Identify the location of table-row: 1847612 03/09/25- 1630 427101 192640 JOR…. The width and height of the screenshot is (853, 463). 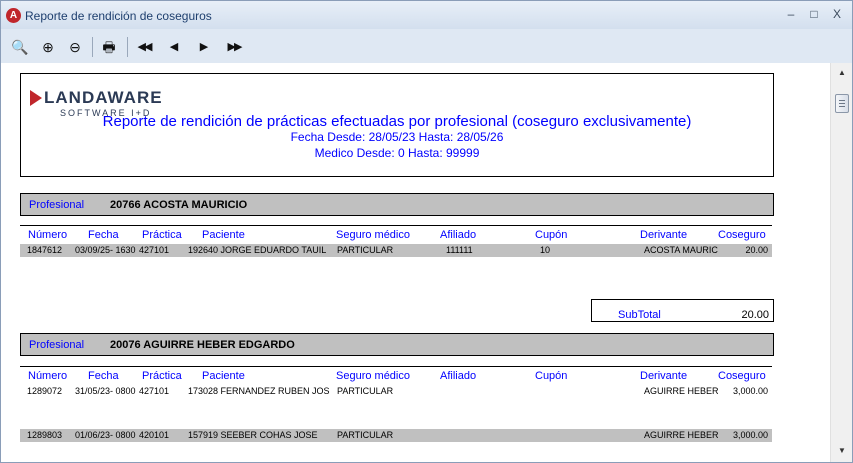
(396, 250).